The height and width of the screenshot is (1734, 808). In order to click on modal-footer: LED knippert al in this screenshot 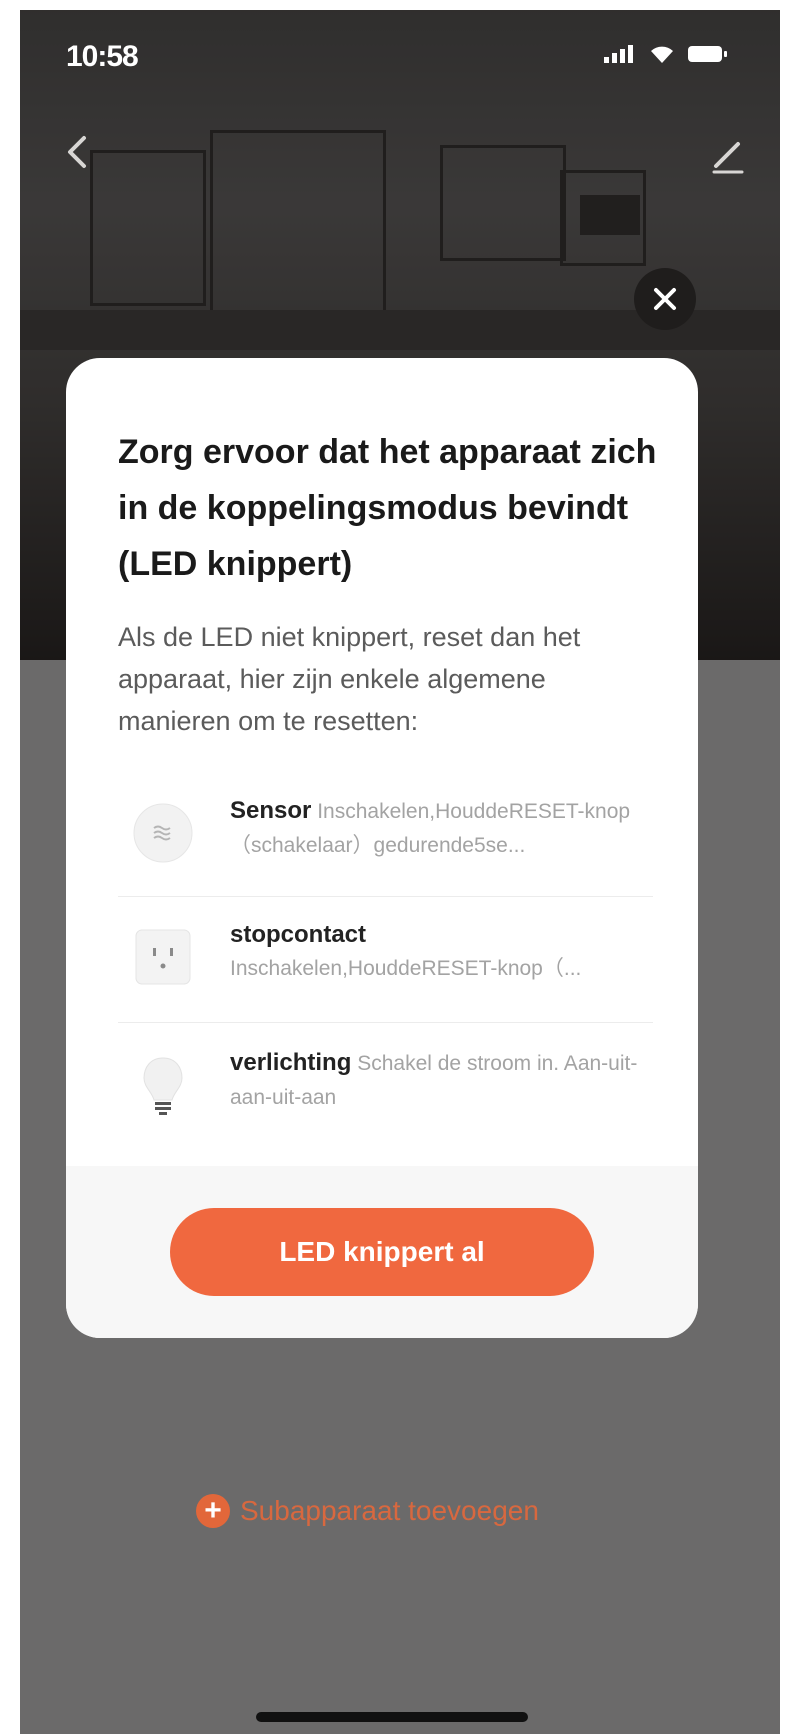, I will do `click(382, 1252)`.